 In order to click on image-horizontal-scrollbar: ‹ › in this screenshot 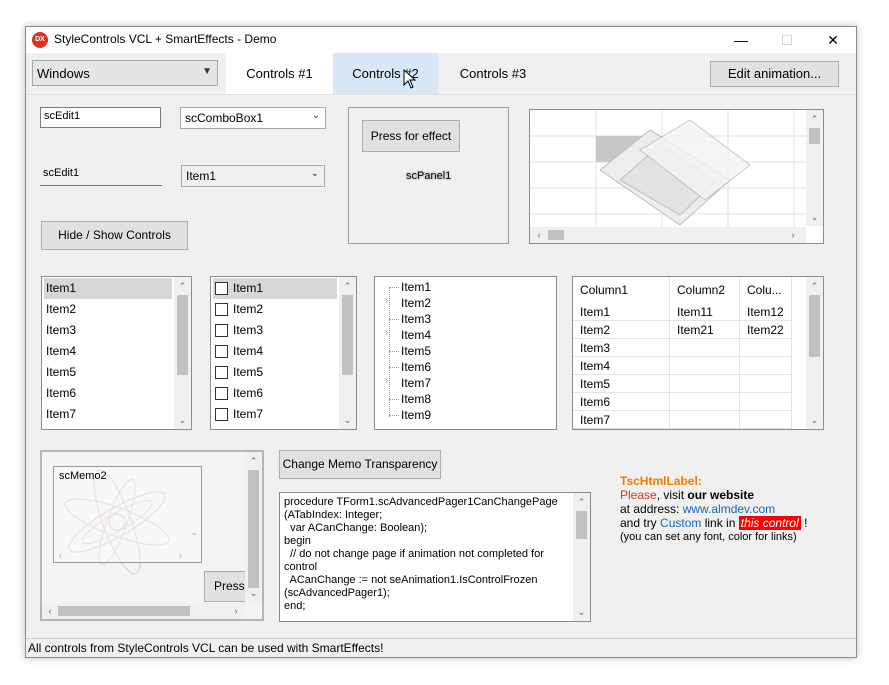, I will do `click(668, 235)`.